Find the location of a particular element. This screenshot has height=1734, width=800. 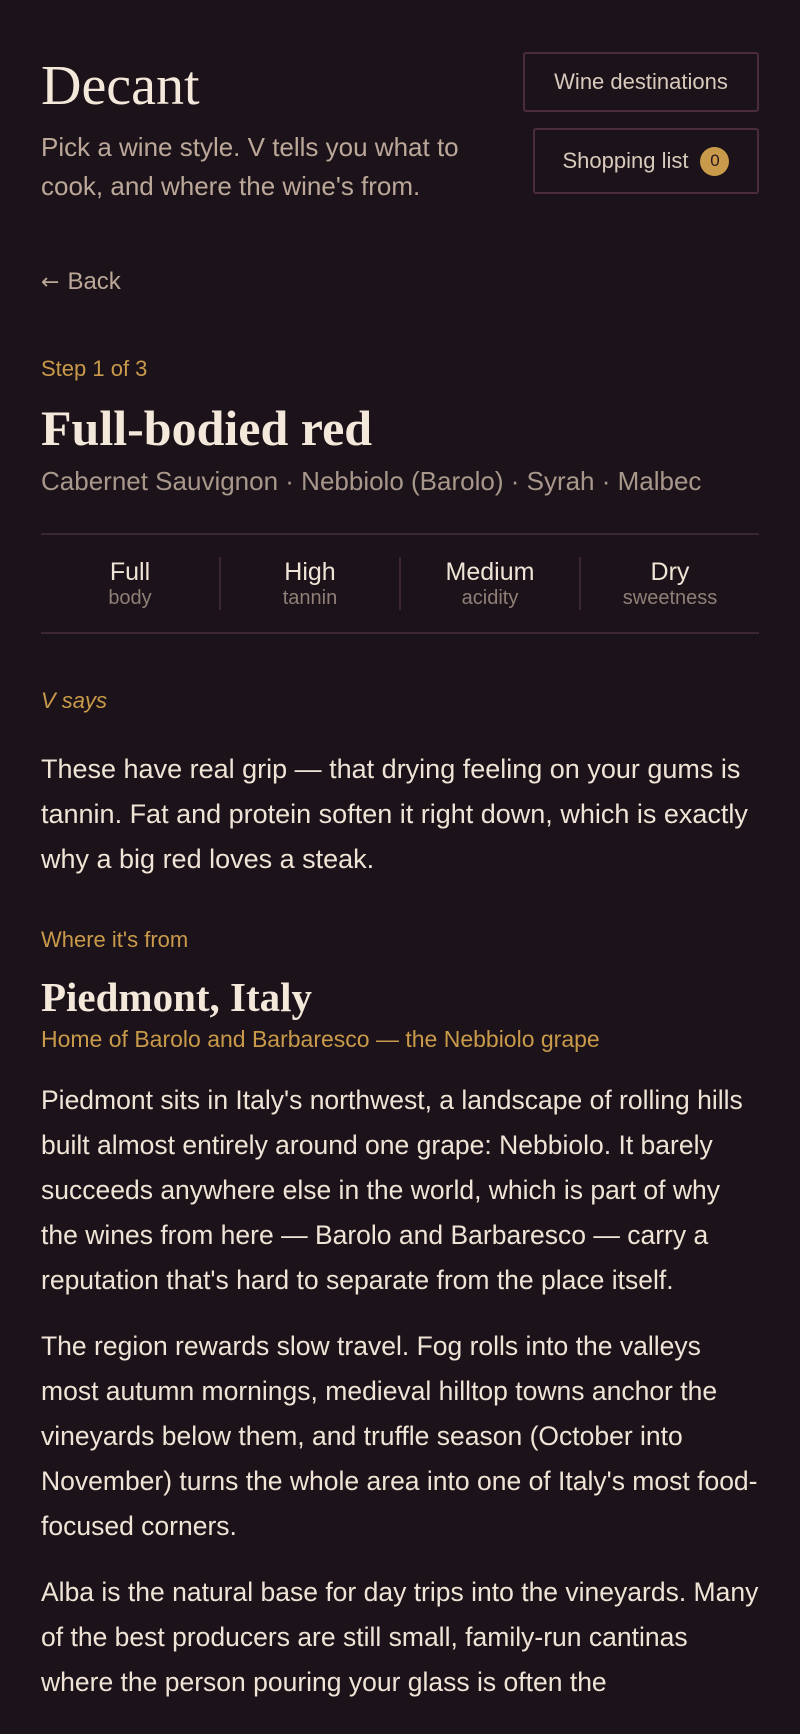

attribute-tannin: High tannin is located at coordinates (309, 583).